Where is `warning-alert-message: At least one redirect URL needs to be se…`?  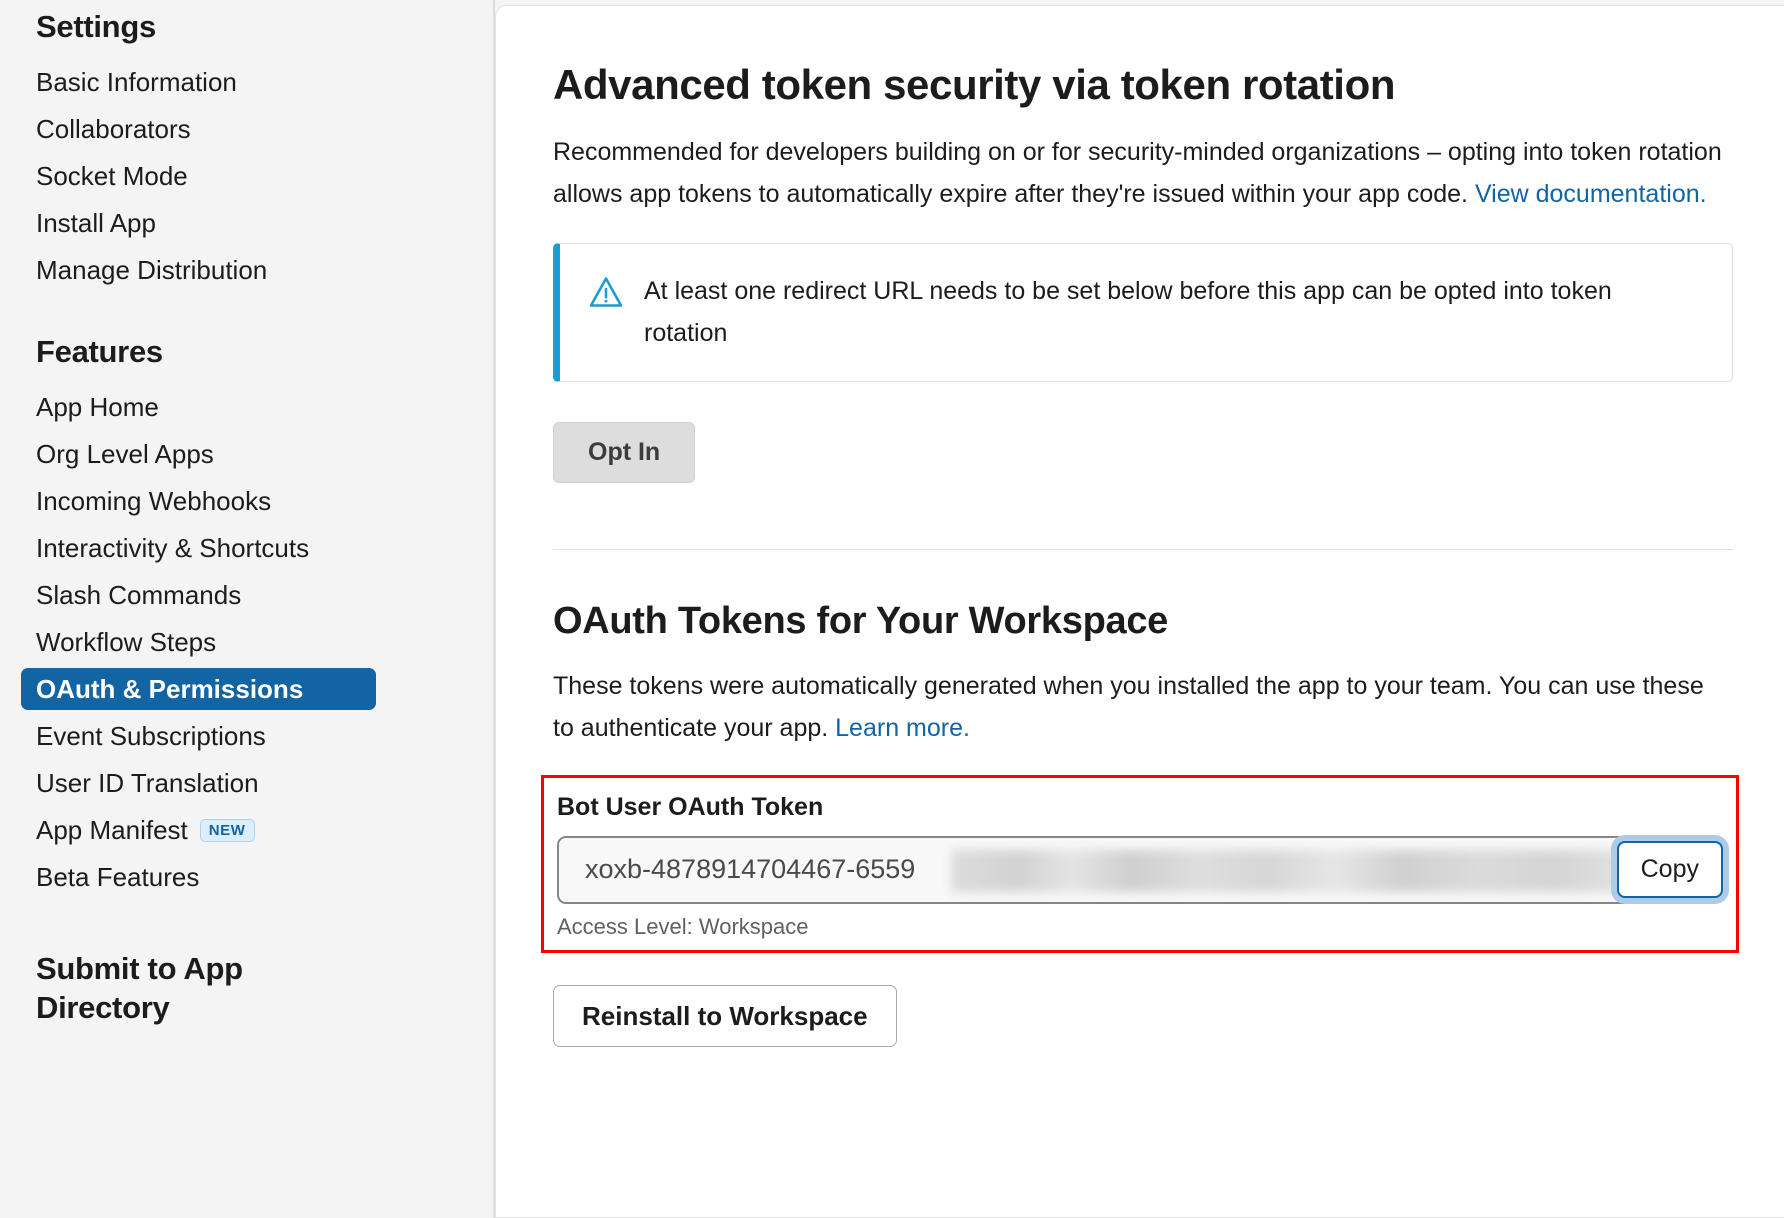
warning-alert-message: At least one redirect URL needs to be se… is located at coordinates (1128, 312).